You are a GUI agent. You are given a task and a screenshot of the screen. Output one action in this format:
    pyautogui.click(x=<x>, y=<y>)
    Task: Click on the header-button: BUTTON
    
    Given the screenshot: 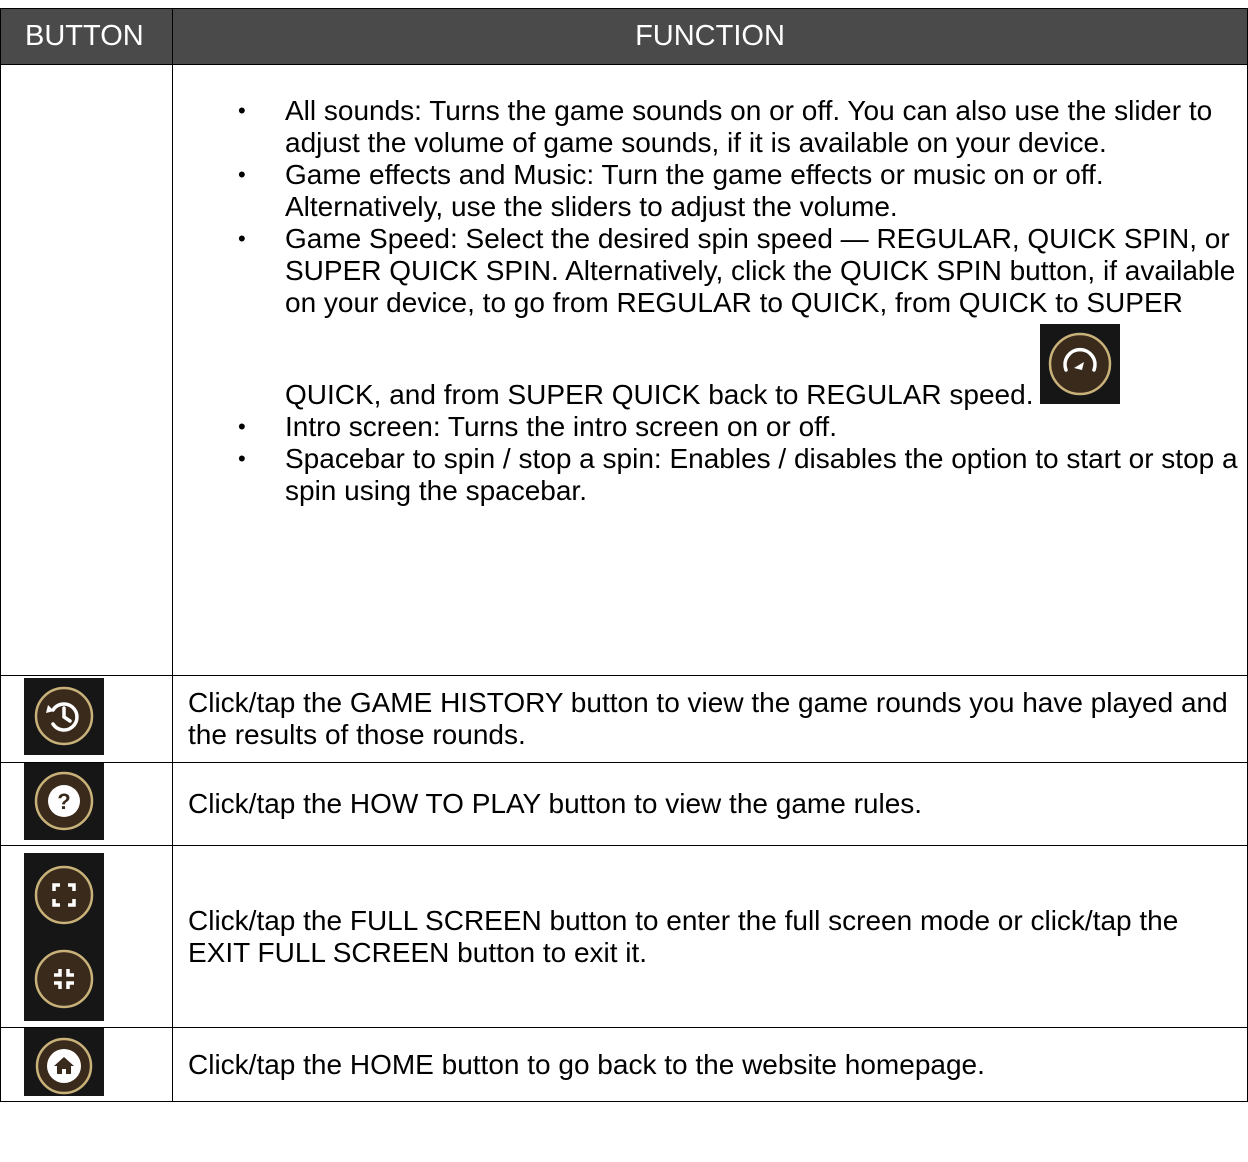 What is the action you would take?
    pyautogui.click(x=86, y=36)
    